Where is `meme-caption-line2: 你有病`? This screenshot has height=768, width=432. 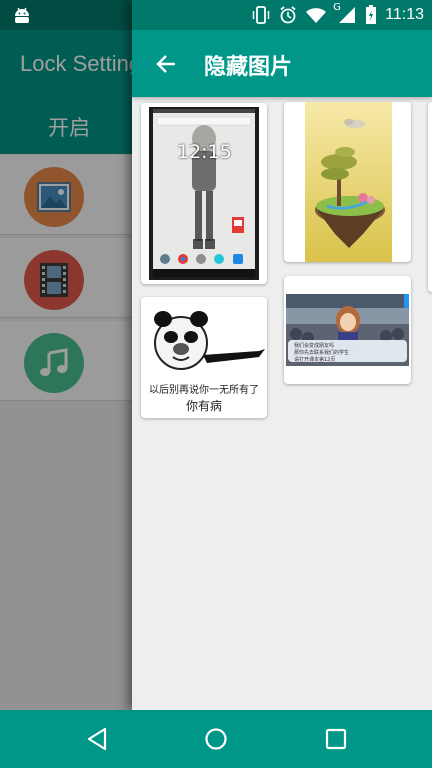
meme-caption-line2: 你有病 is located at coordinates (203, 406).